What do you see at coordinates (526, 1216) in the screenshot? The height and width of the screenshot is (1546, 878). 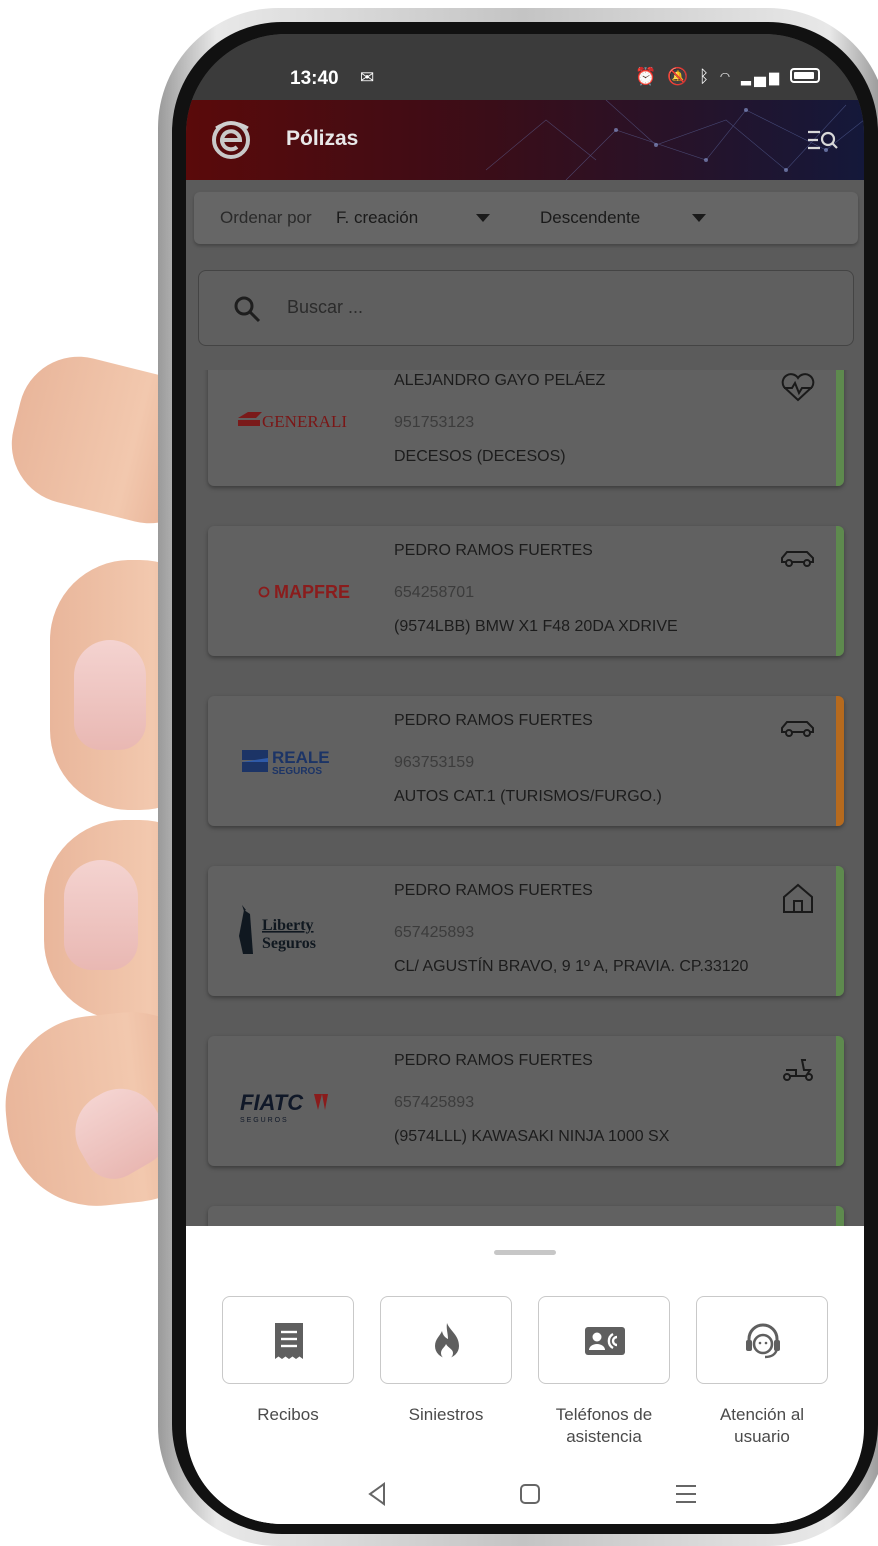 I see `policy-card` at bounding box center [526, 1216].